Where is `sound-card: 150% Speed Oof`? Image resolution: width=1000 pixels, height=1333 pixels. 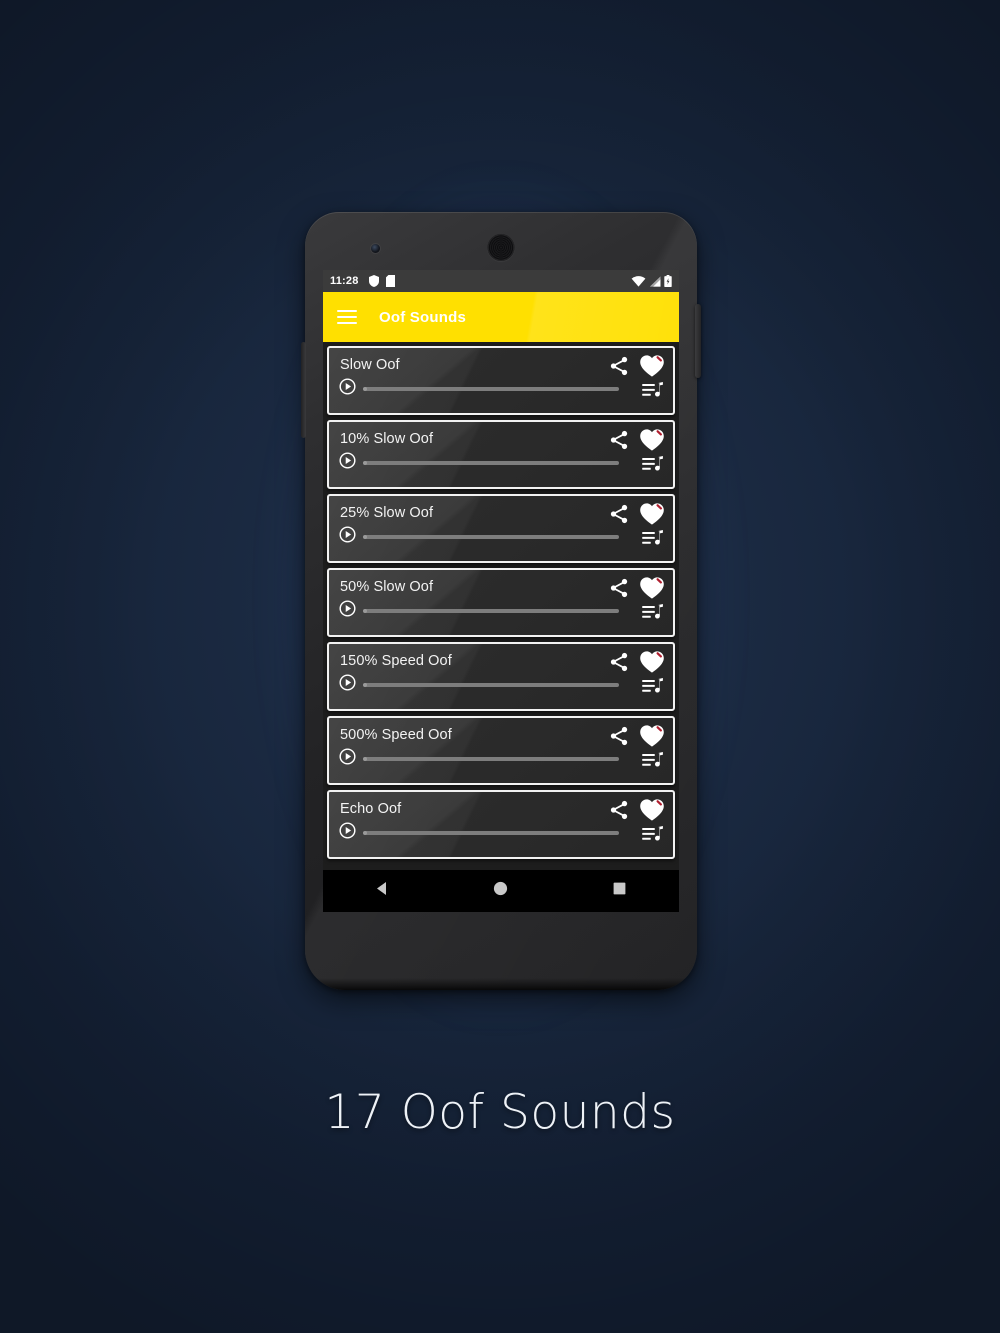
sound-card: 150% Speed Oof is located at coordinates (501, 676).